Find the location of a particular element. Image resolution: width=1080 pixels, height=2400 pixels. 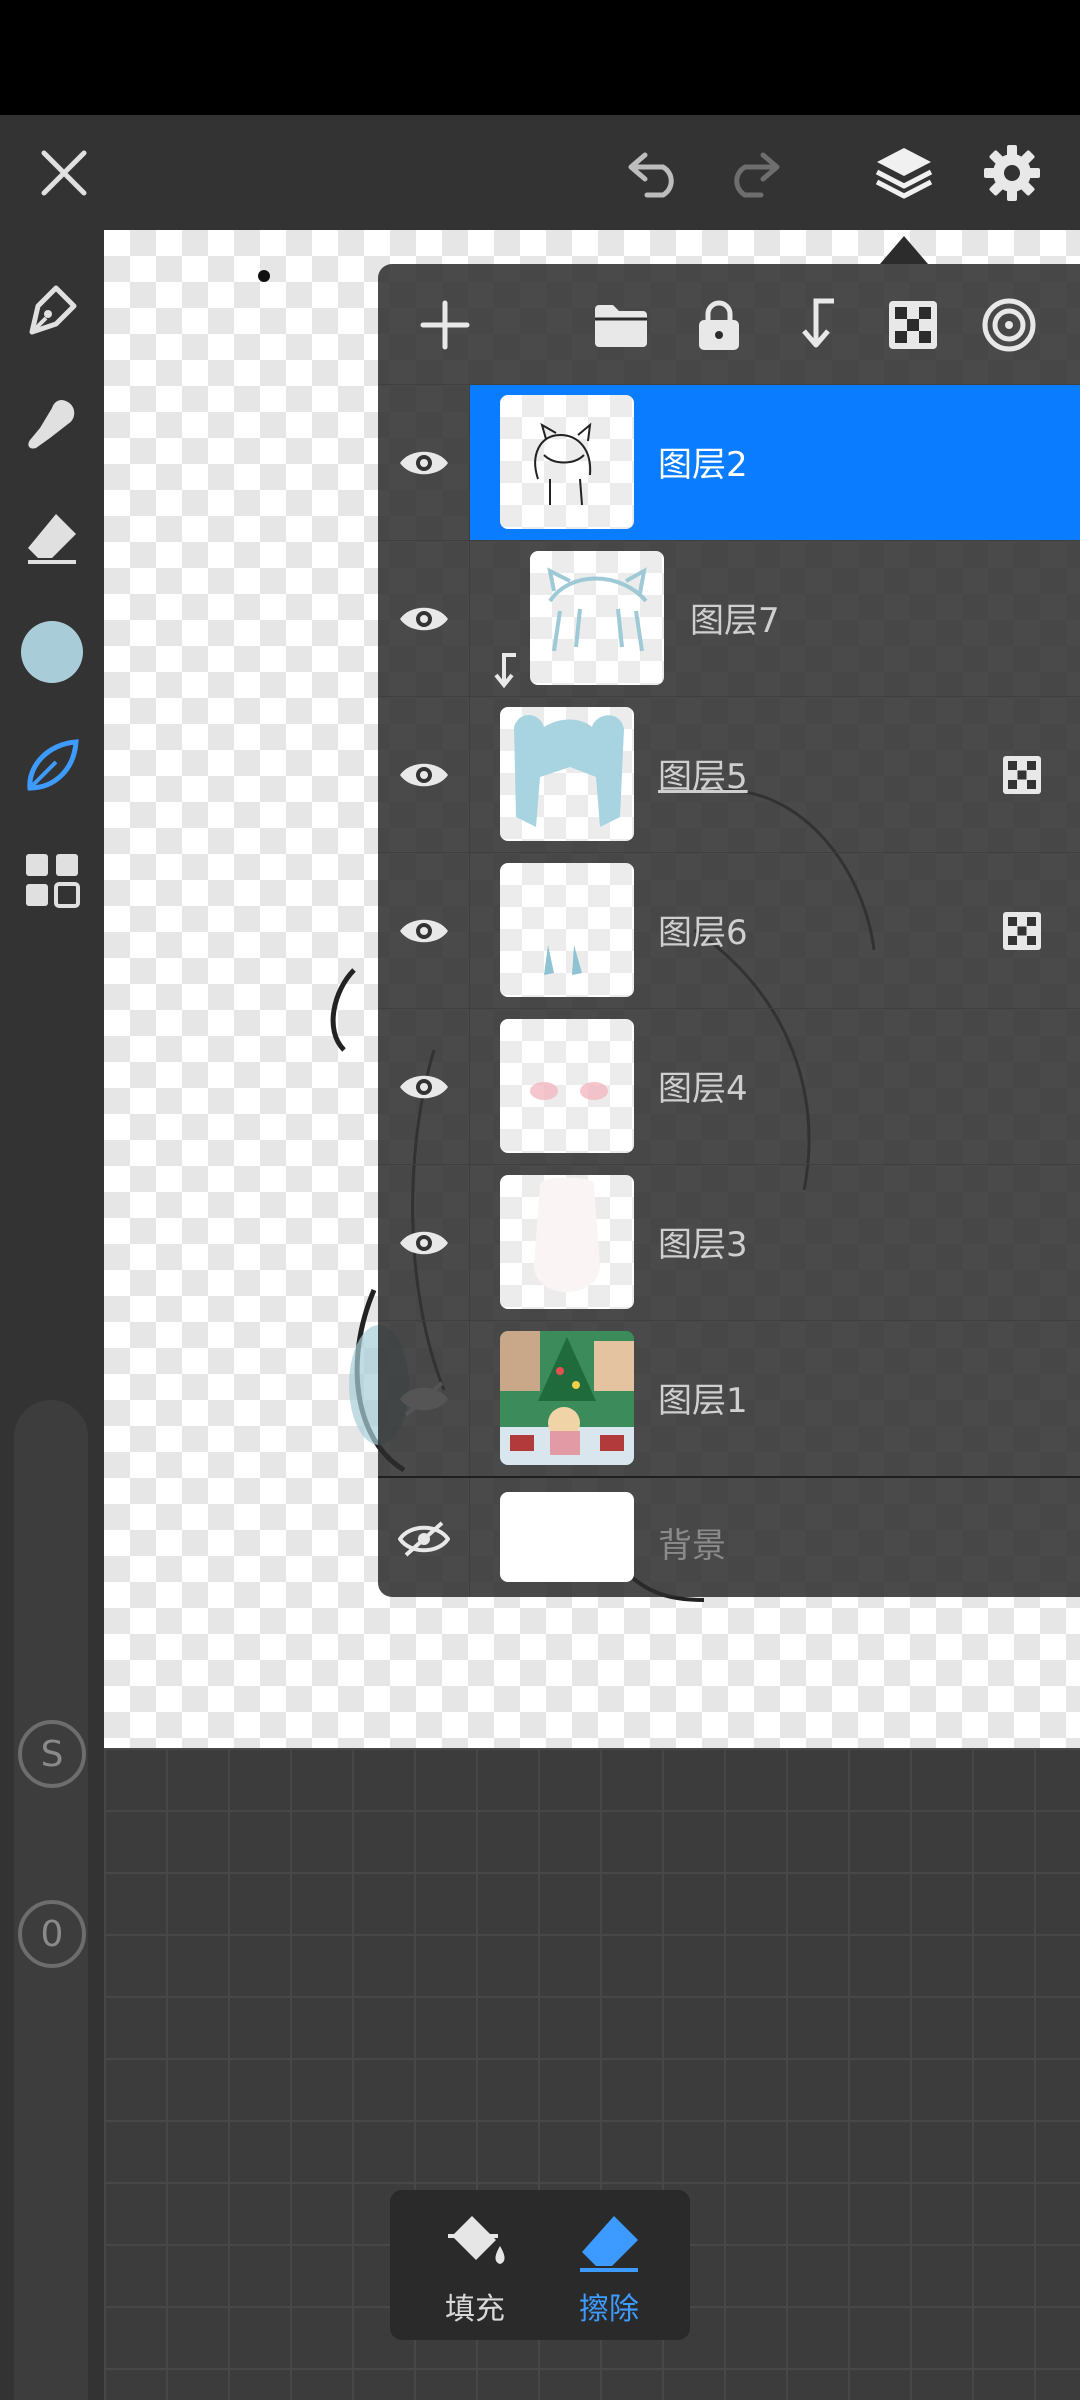

erase-label: 擦除 is located at coordinates (609, 2309).